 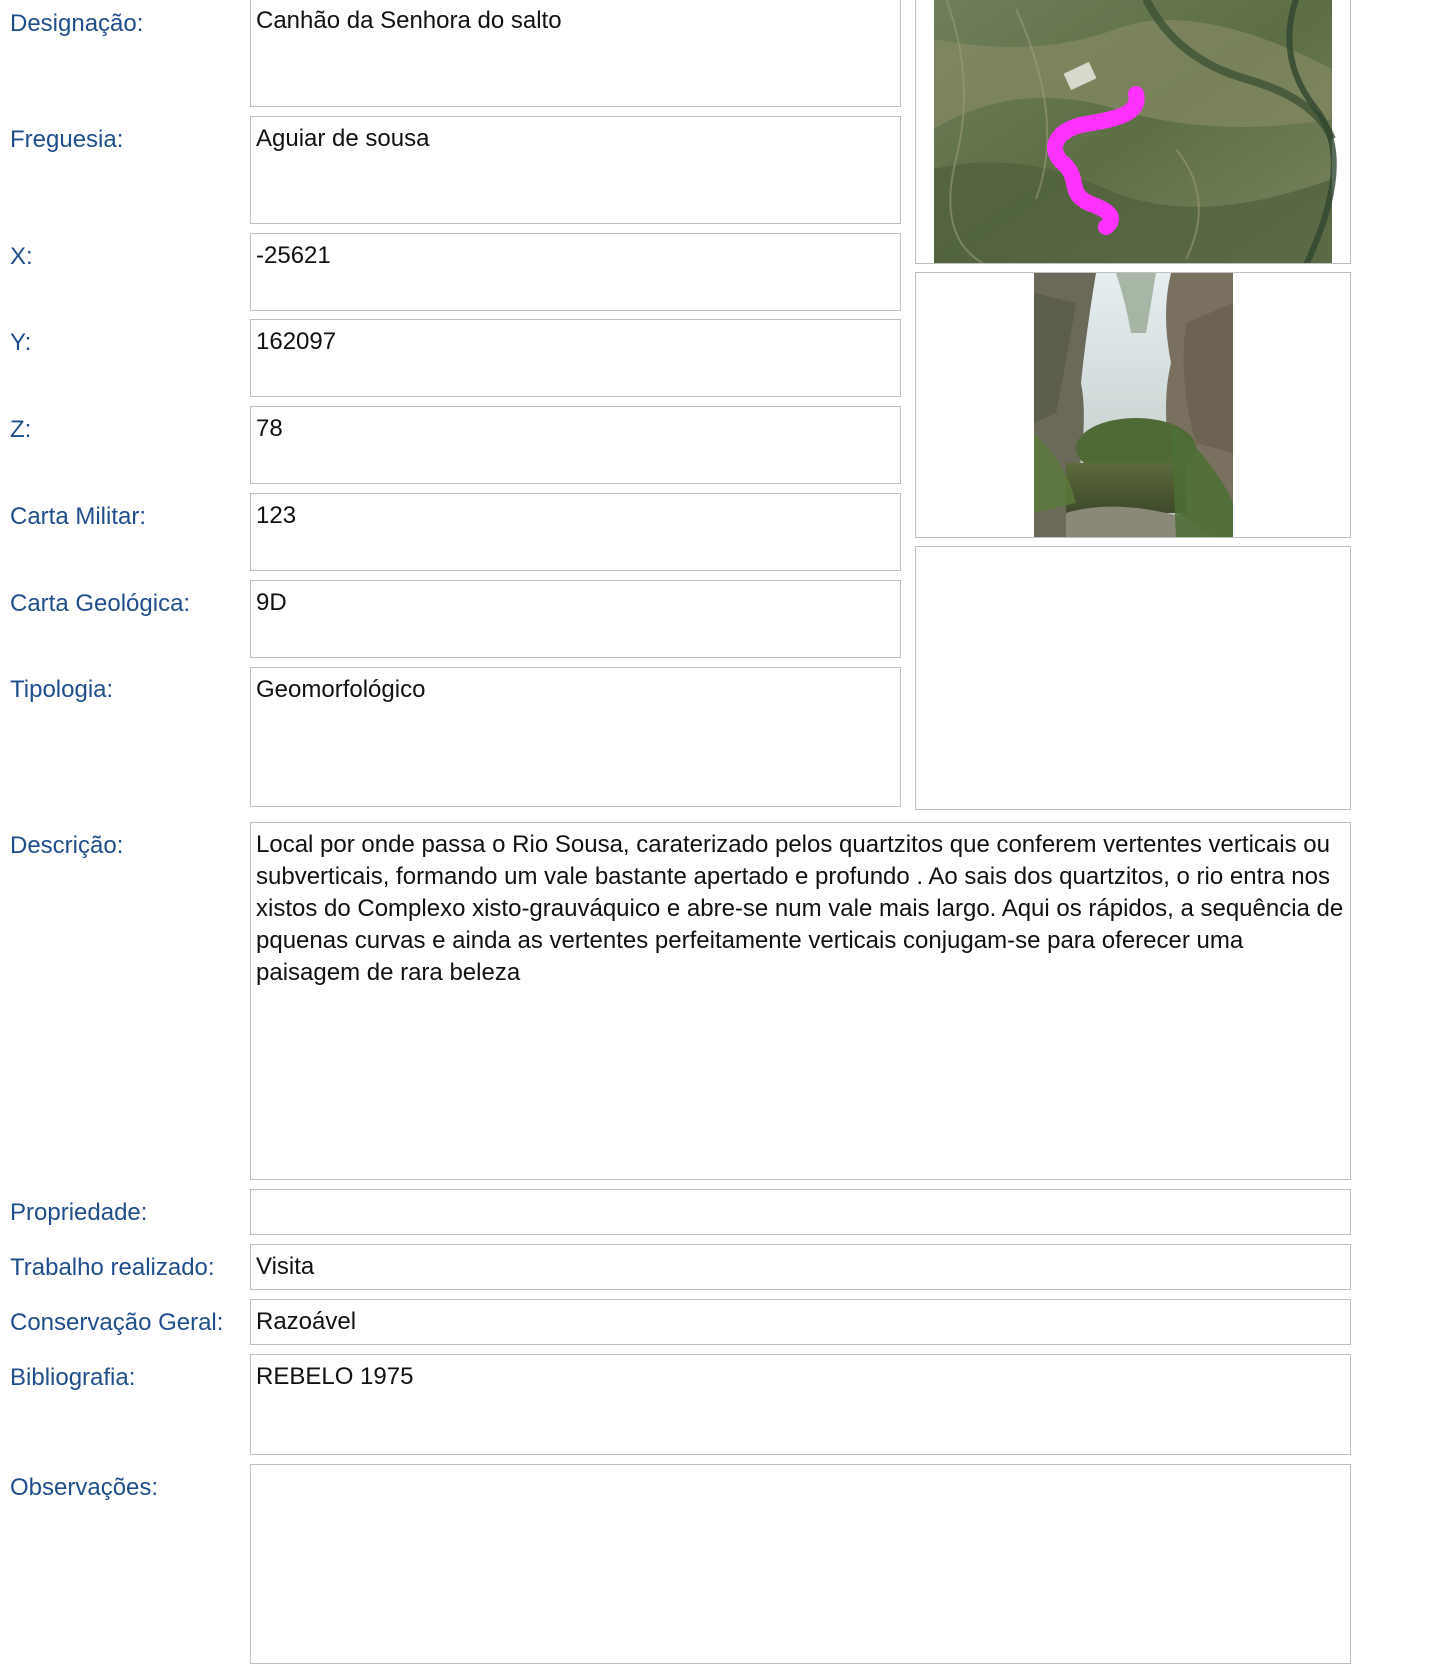 What do you see at coordinates (800, 1267) in the screenshot?
I see `trabalho-realizado-field: Visita` at bounding box center [800, 1267].